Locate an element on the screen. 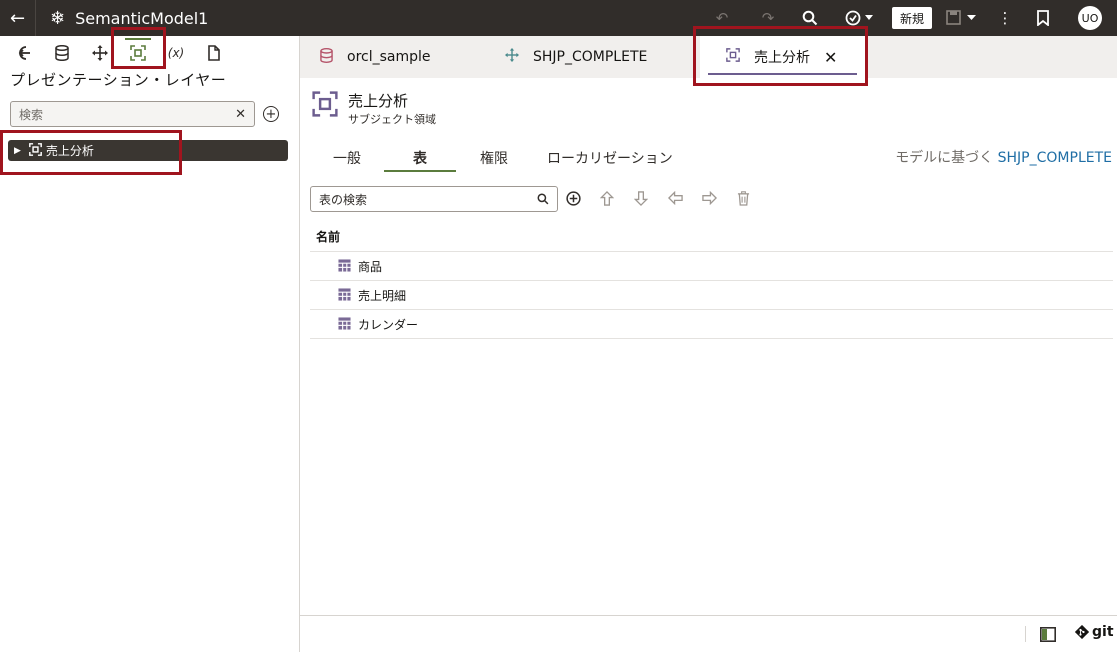 Image resolution: width=1117 pixels, height=652 pixels. based-on-label: モデルに基づく is located at coordinates (944, 158).